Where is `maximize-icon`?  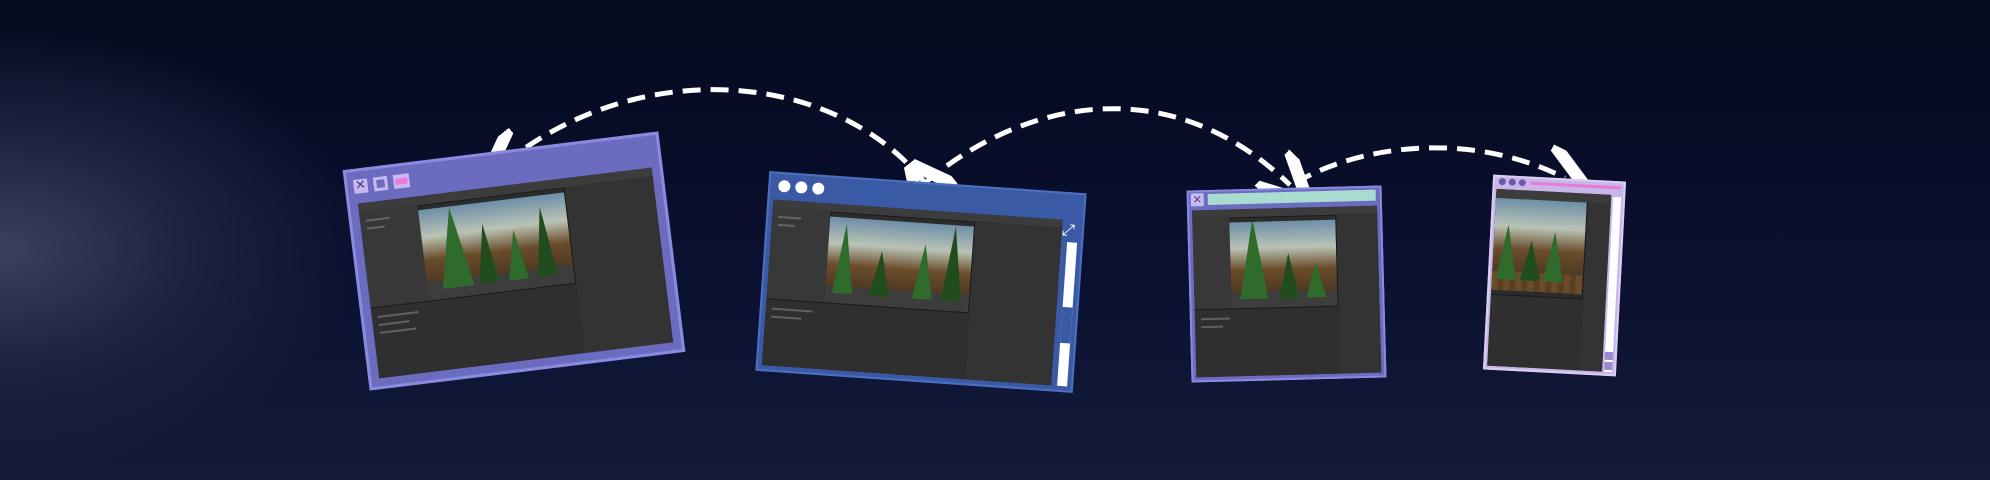
maximize-icon is located at coordinates (380, 183).